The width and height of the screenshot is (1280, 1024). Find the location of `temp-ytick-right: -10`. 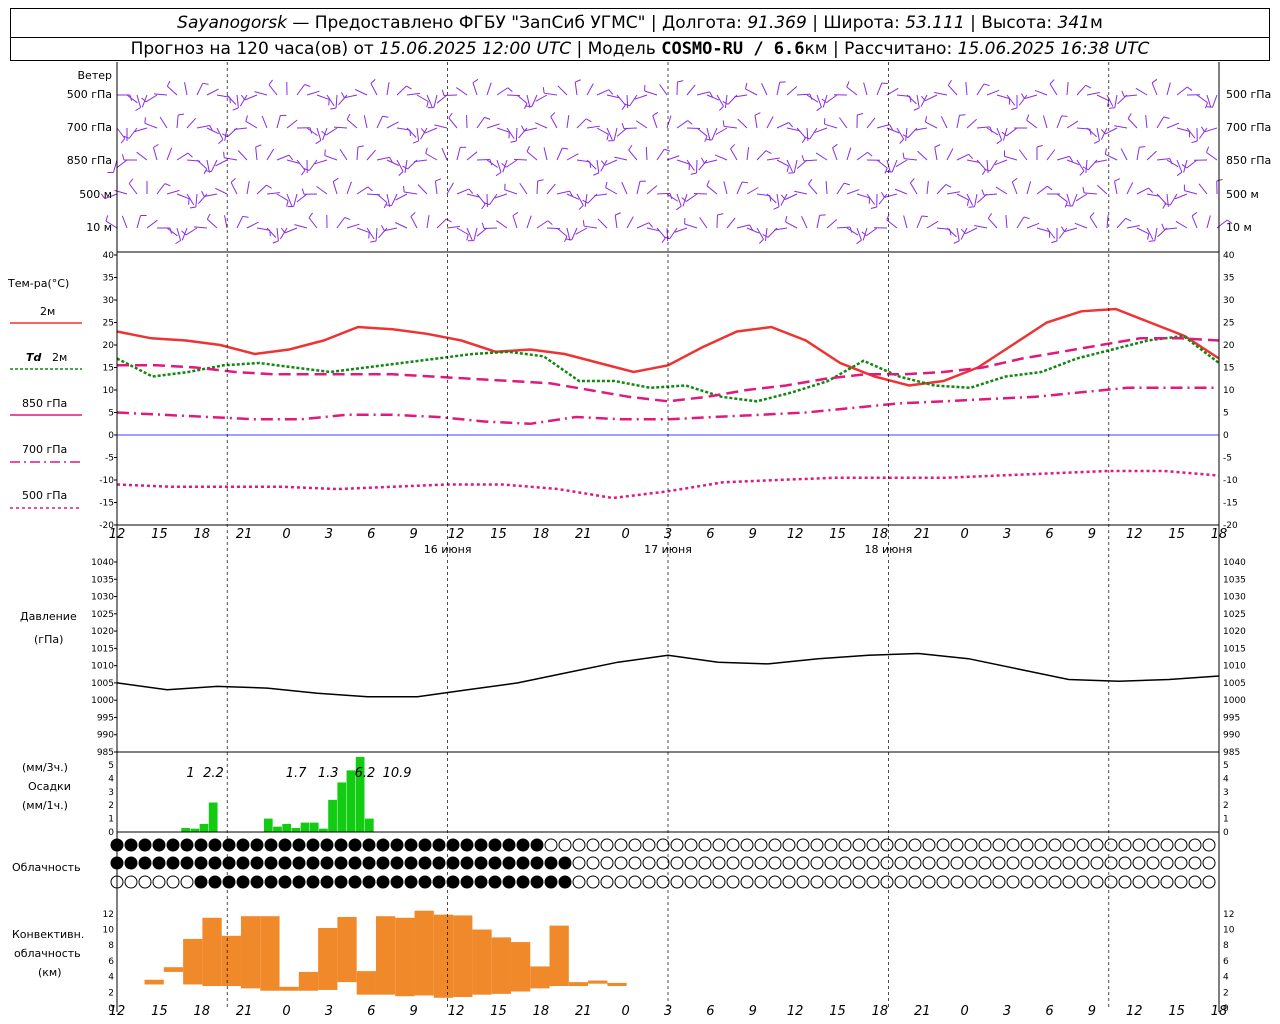

temp-ytick-right: -10 is located at coordinates (1230, 481).